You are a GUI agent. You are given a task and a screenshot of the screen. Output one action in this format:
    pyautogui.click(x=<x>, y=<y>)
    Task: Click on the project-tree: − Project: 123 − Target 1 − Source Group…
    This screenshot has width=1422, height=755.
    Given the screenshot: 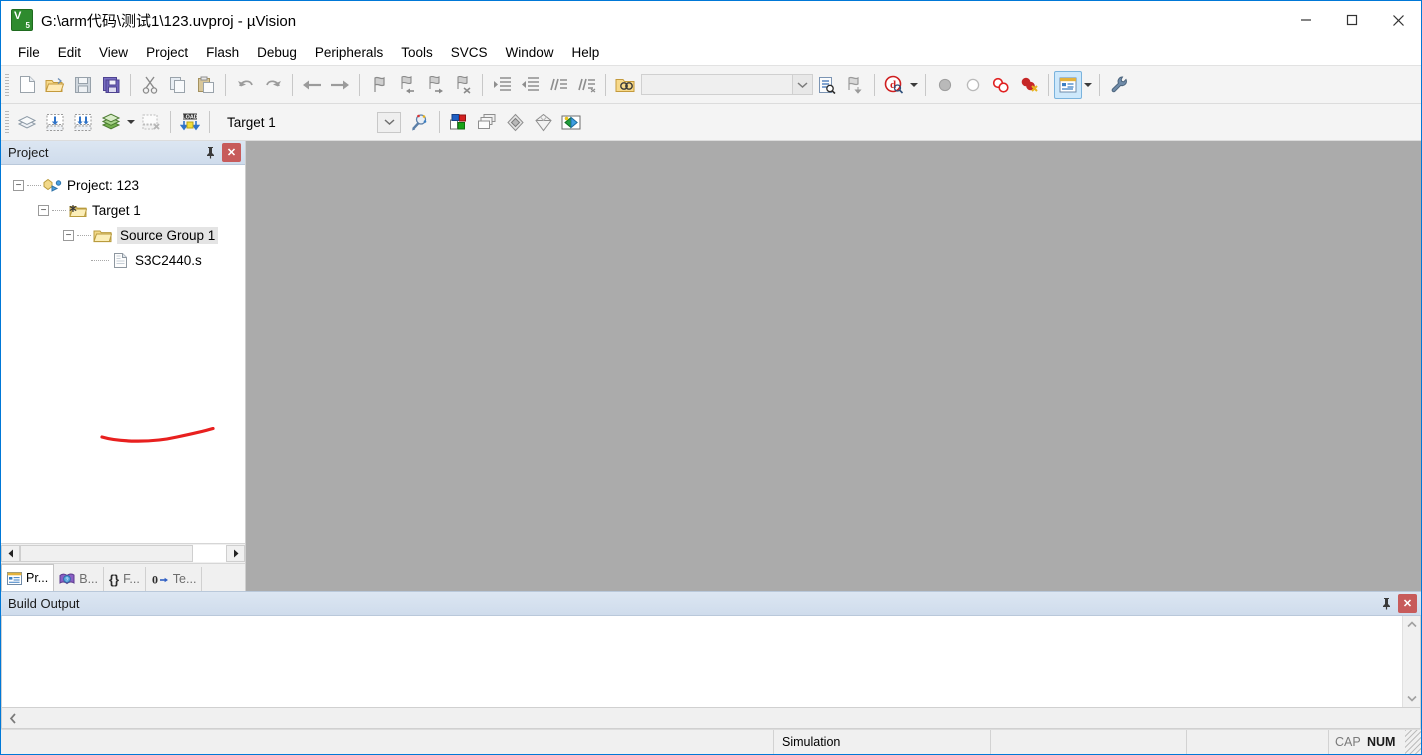 What is the action you would take?
    pyautogui.click(x=123, y=354)
    